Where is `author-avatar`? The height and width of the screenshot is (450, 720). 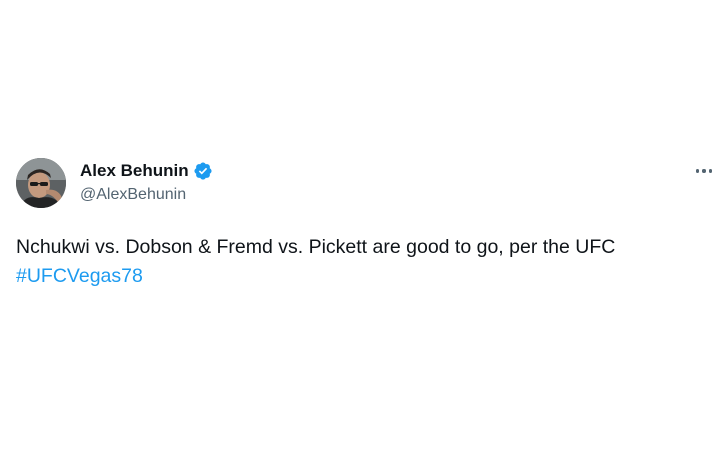
author-avatar is located at coordinates (41, 183).